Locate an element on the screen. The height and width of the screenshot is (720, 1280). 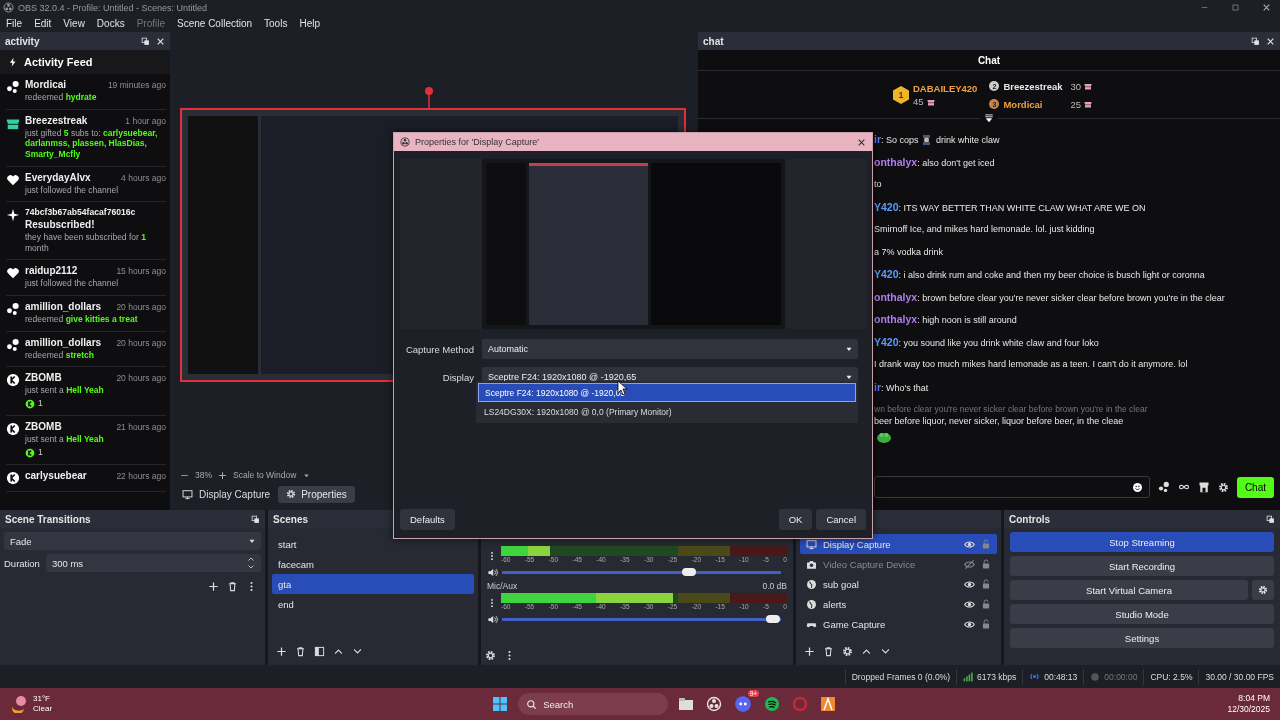
search-field: Search is located at coordinates (593, 704).